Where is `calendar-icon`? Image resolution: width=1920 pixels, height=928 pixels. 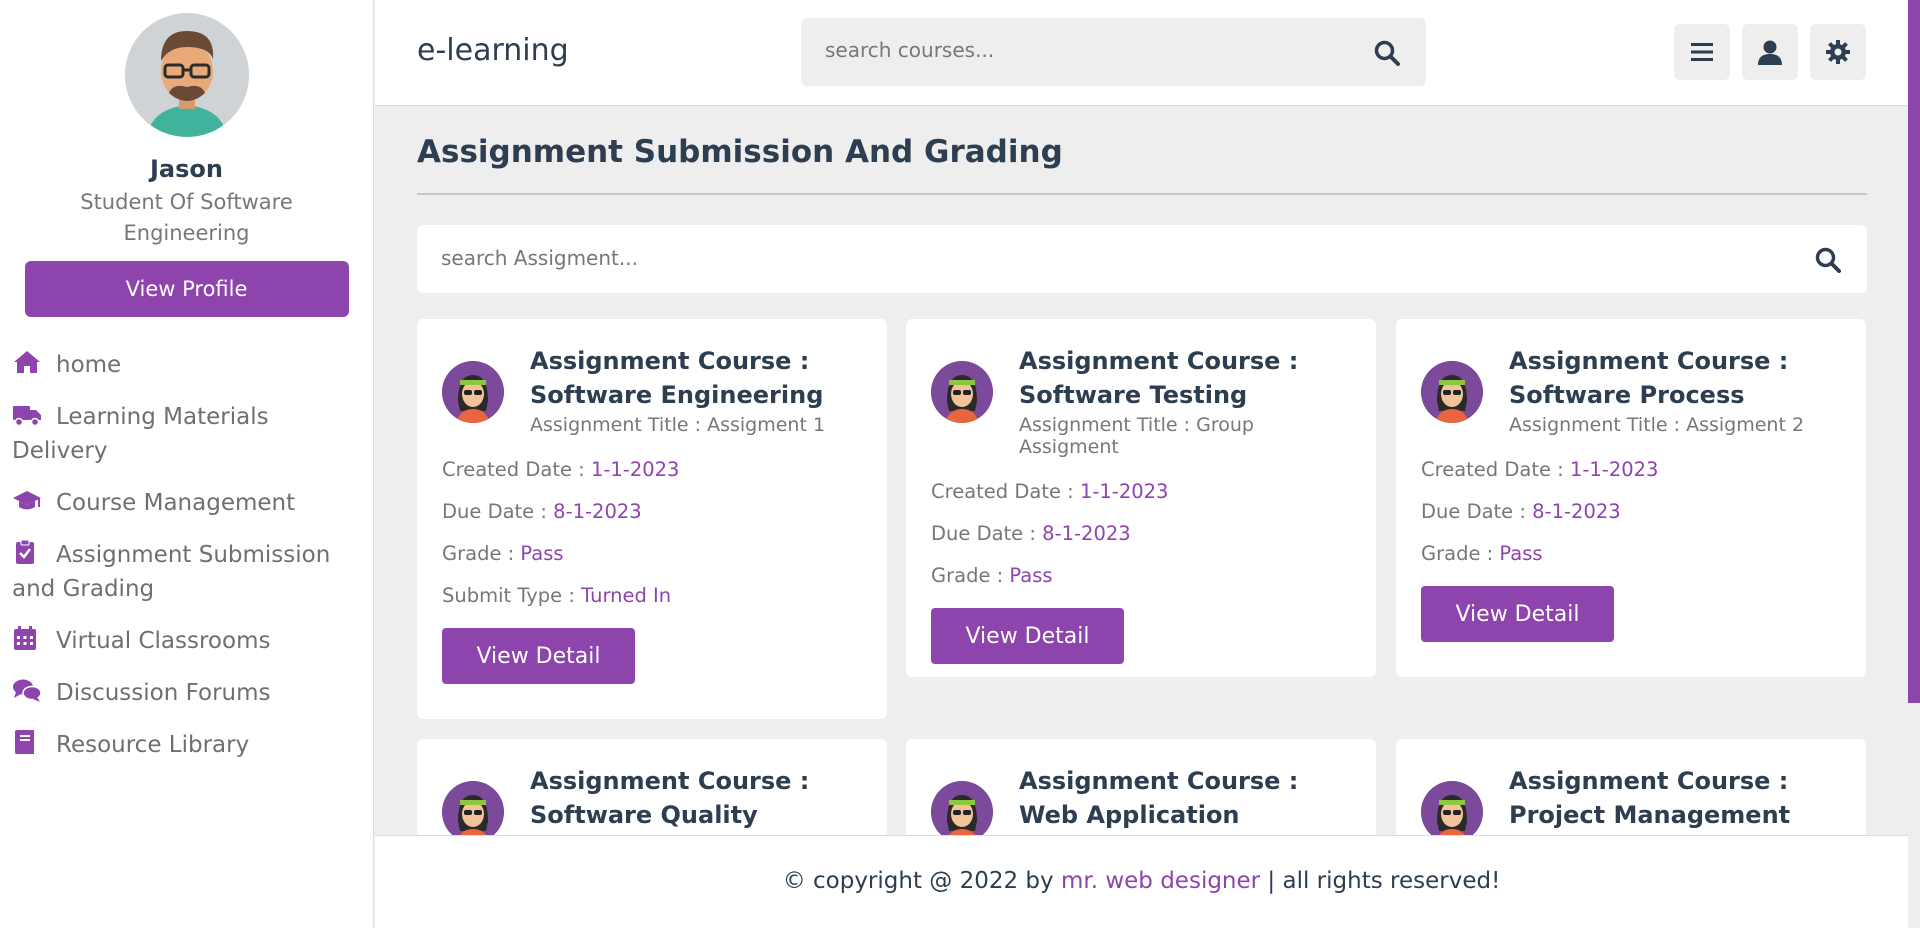
calendar-icon is located at coordinates (27, 638).